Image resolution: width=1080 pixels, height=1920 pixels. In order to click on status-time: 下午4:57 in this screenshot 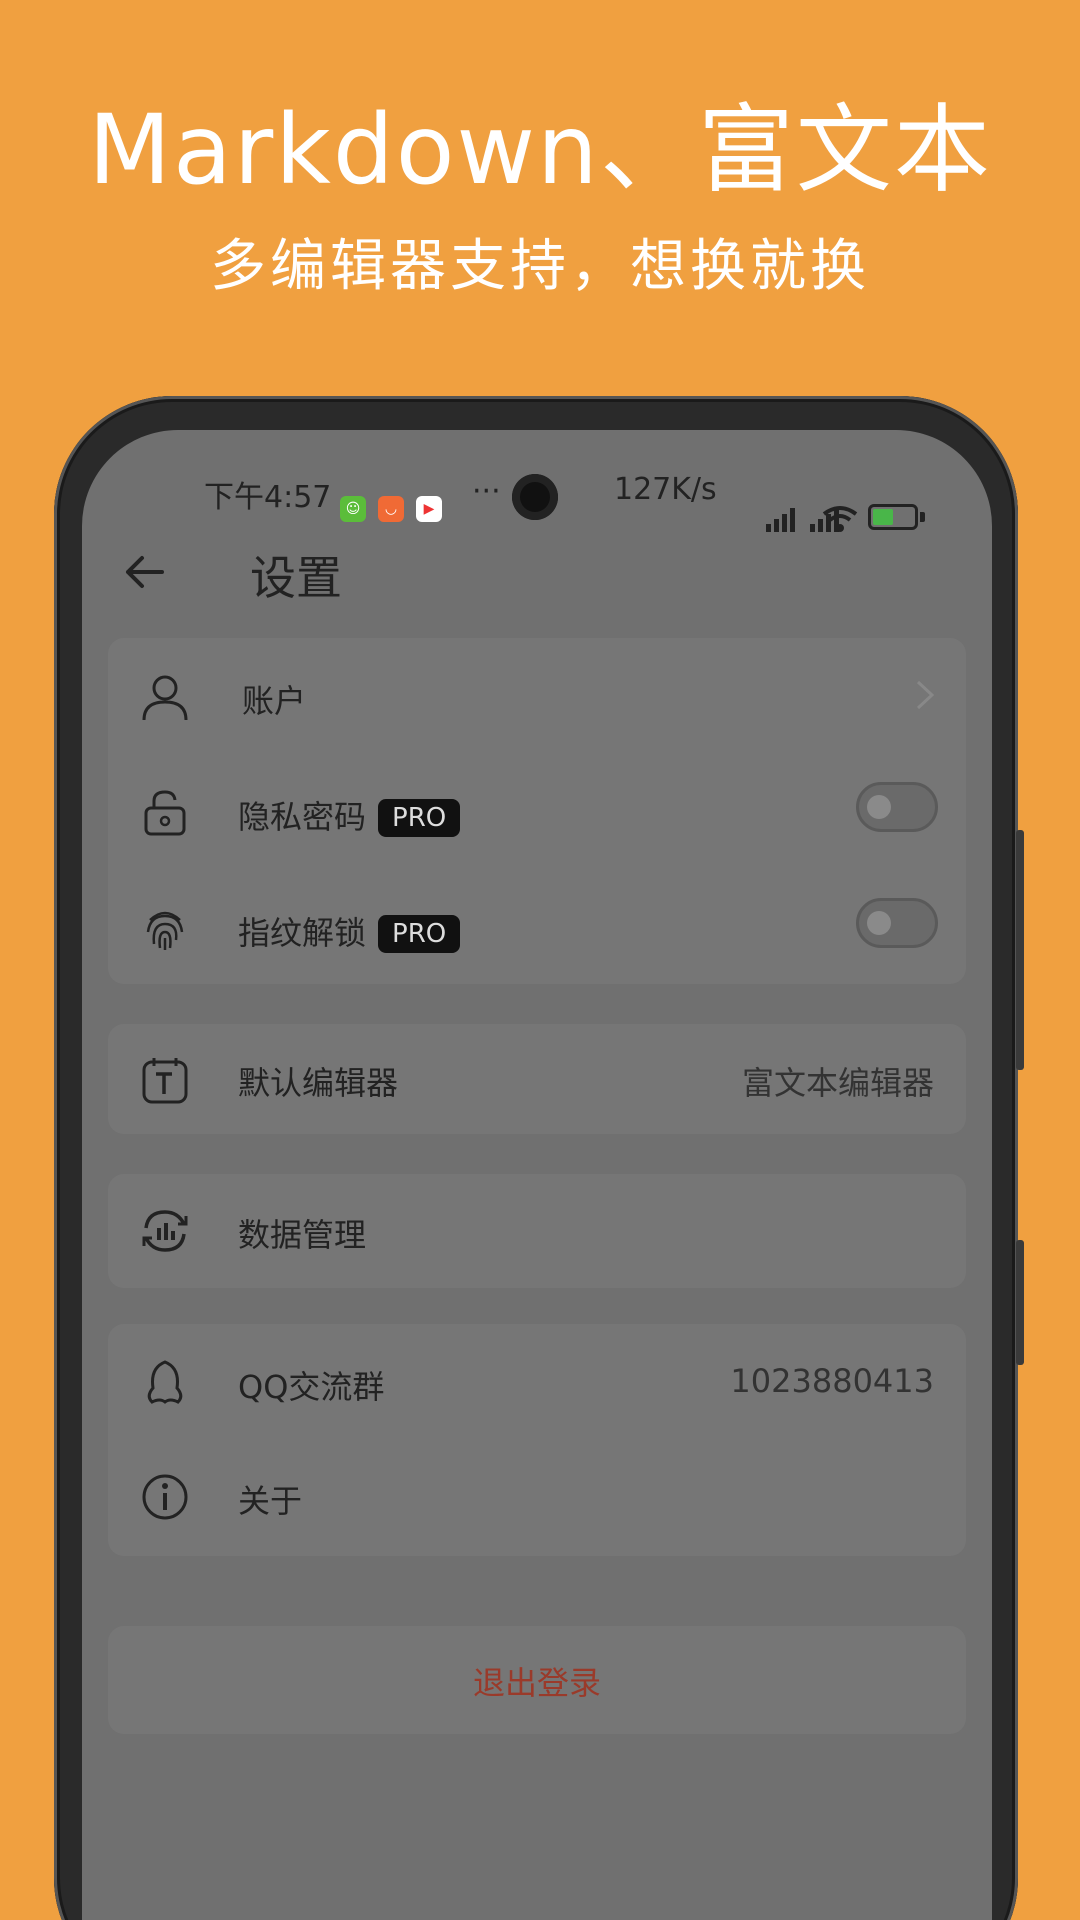, I will do `click(268, 497)`.